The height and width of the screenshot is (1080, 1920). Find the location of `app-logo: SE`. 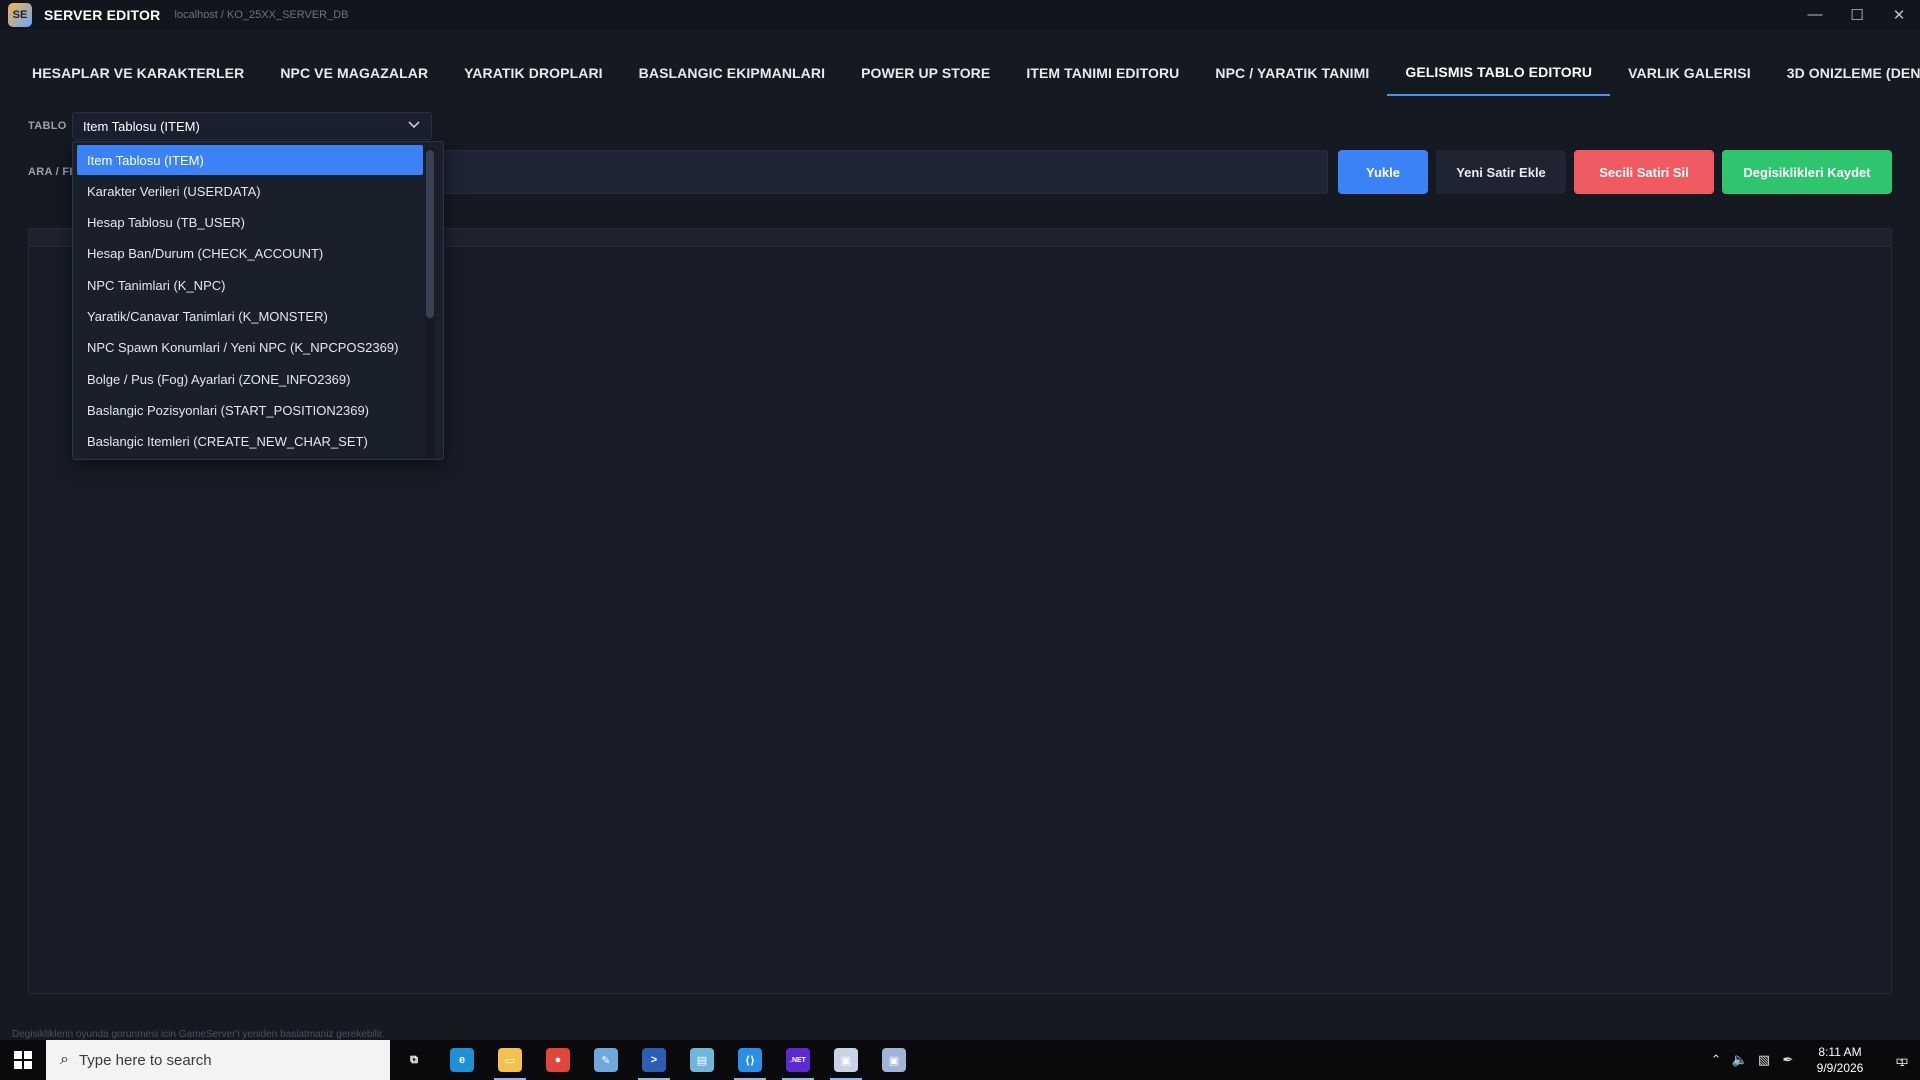

app-logo: SE is located at coordinates (20, 14).